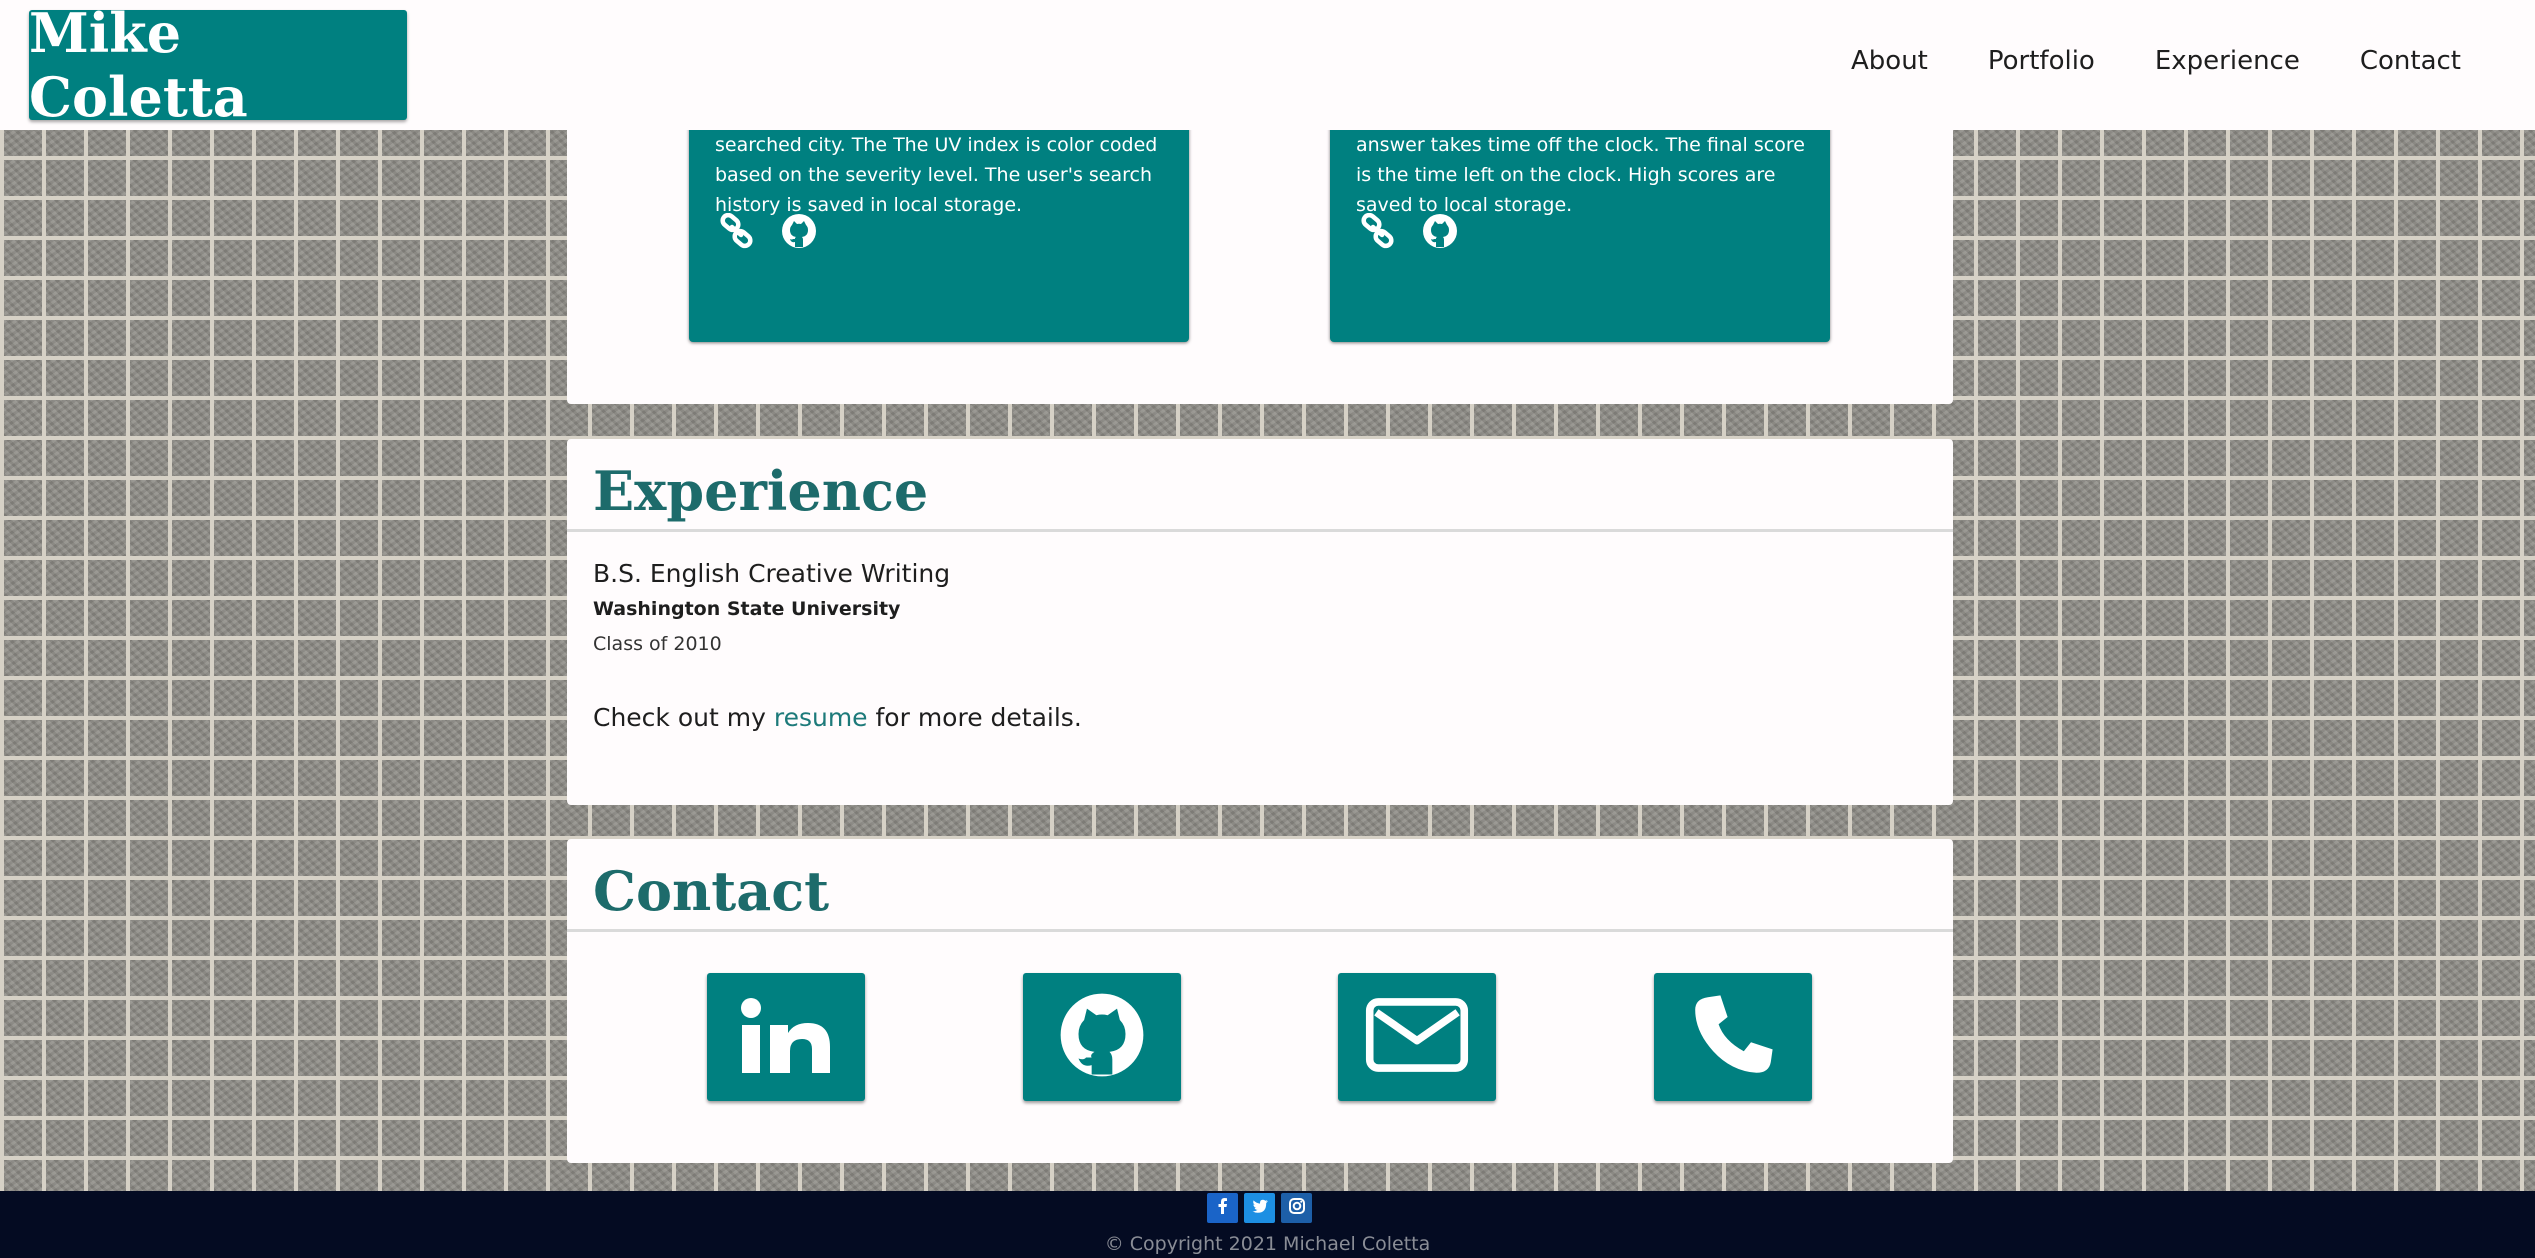  I want to click on linkedin-button, so click(786, 1037).